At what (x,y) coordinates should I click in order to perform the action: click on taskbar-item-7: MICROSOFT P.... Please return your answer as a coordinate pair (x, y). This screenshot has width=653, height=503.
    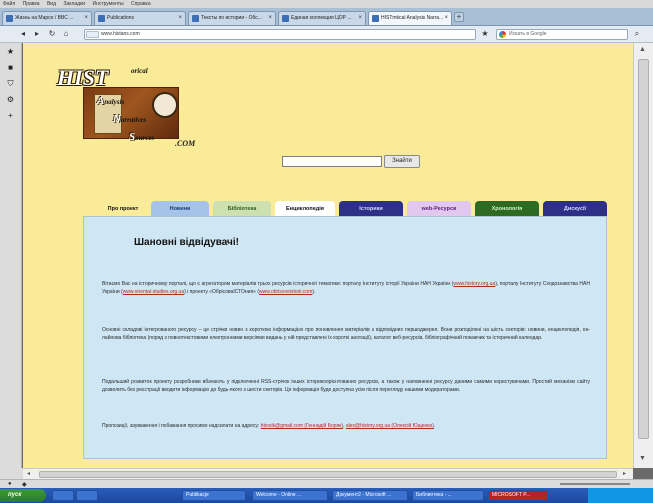
    Looking at the image, I should click on (518, 495).